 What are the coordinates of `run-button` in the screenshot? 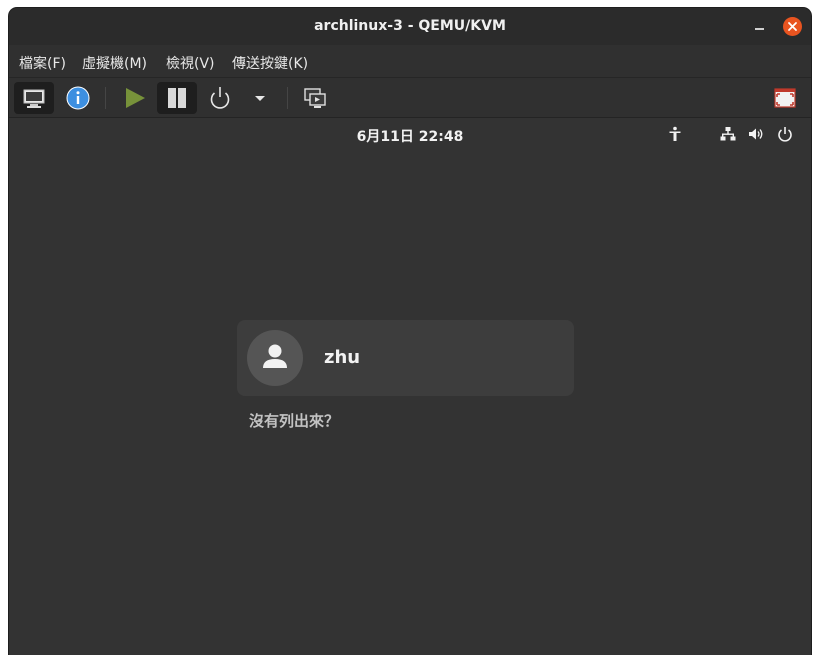 It's located at (135, 98).